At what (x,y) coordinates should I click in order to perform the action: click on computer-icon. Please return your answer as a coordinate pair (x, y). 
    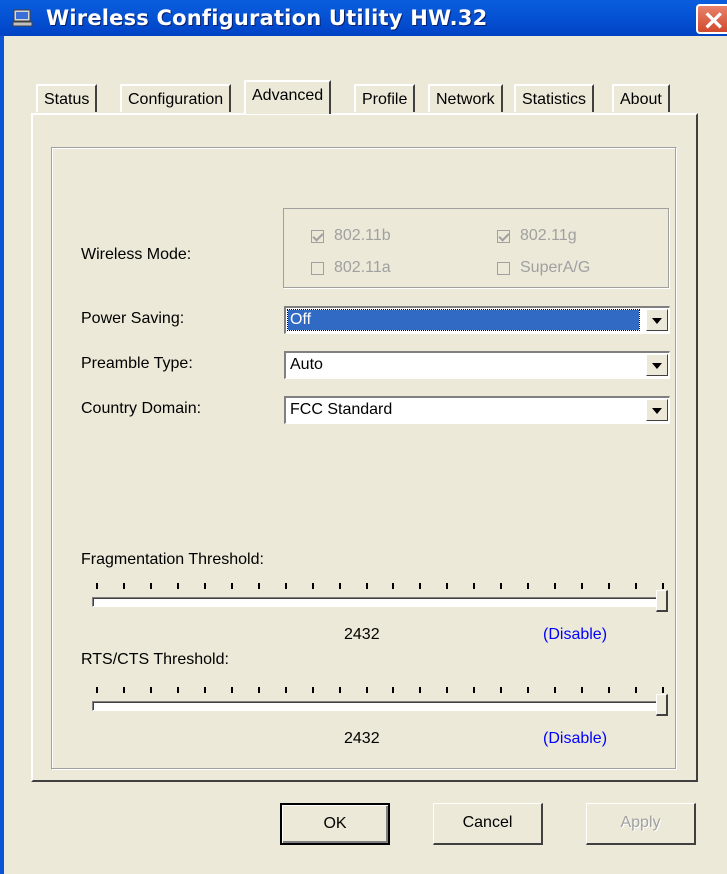
    Looking at the image, I should click on (22, 18).